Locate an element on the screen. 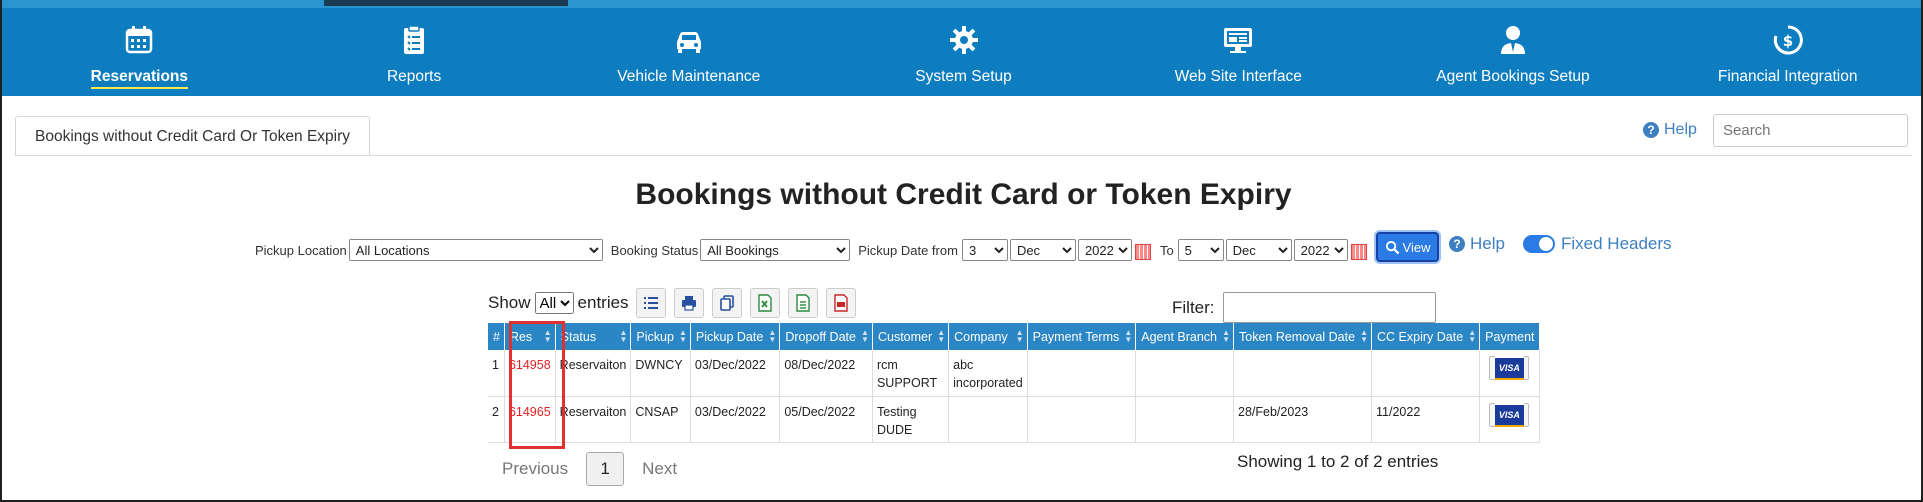  excel-icon is located at coordinates (765, 303).